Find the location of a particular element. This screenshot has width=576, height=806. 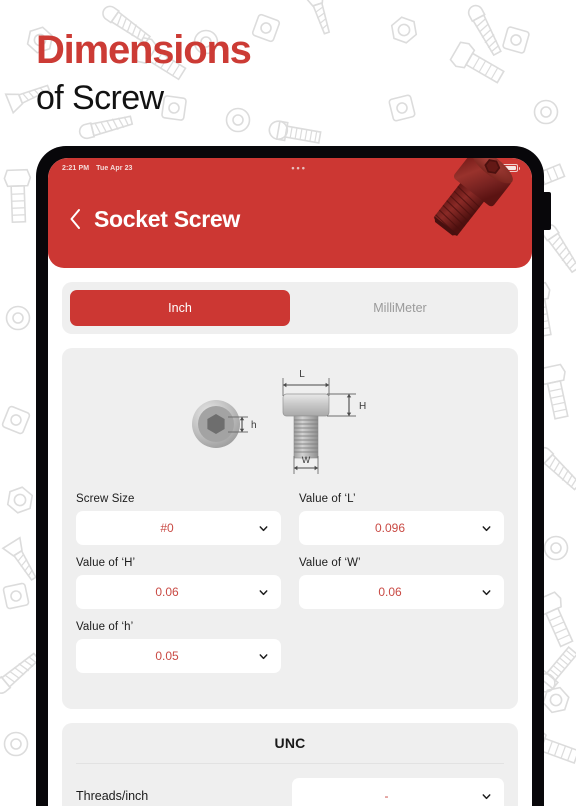

unc-card: UNC Threads/inch - is located at coordinates (290, 764).